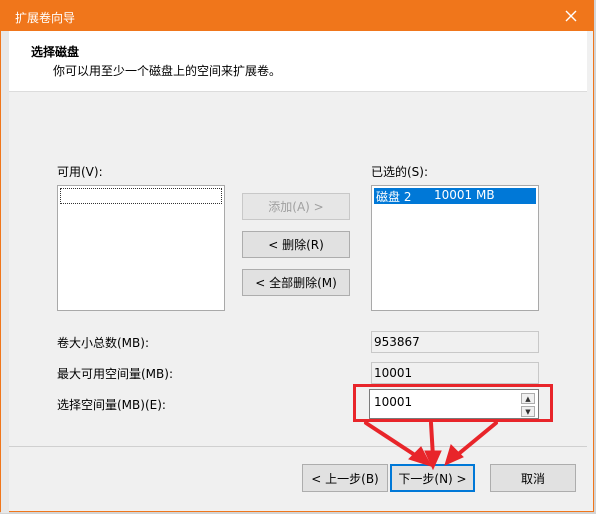 This screenshot has width=596, height=514. Describe the element at coordinates (296, 244) in the screenshot. I see `remove-button: < 删除(R)` at that location.